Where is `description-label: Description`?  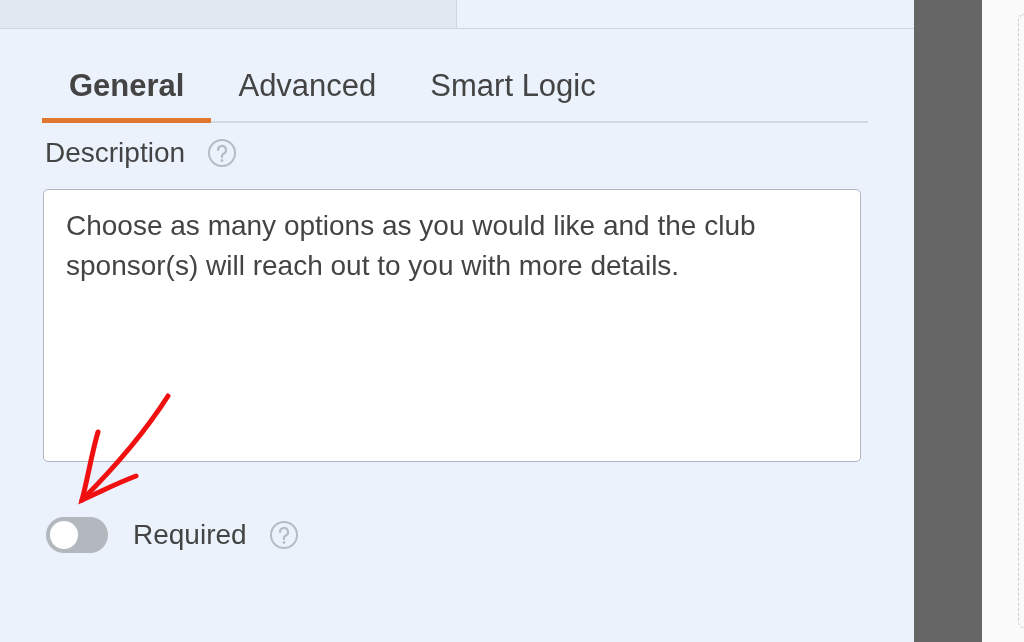 description-label: Description is located at coordinates (115, 153).